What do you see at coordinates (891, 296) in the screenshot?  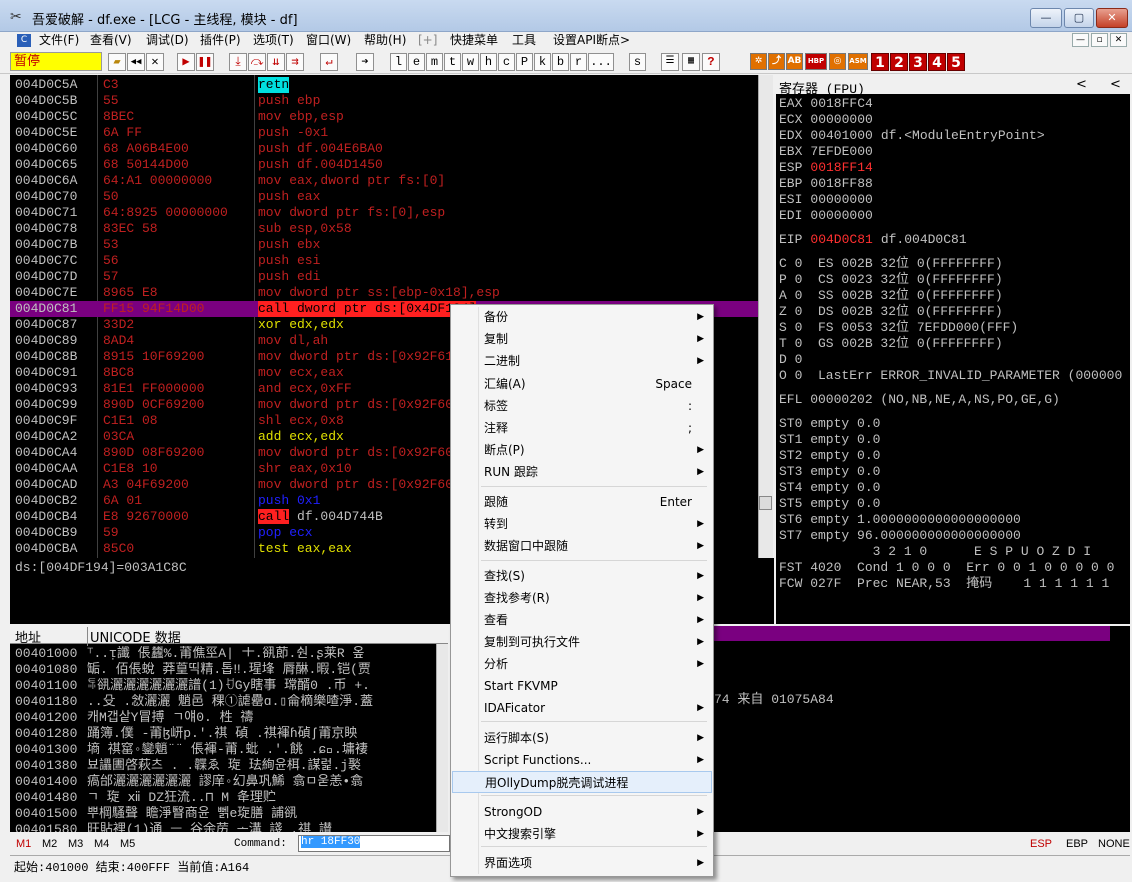 I see `segment-flag-row: A 0 SS 002B 32位 0(FFFFFFFF)` at bounding box center [891, 296].